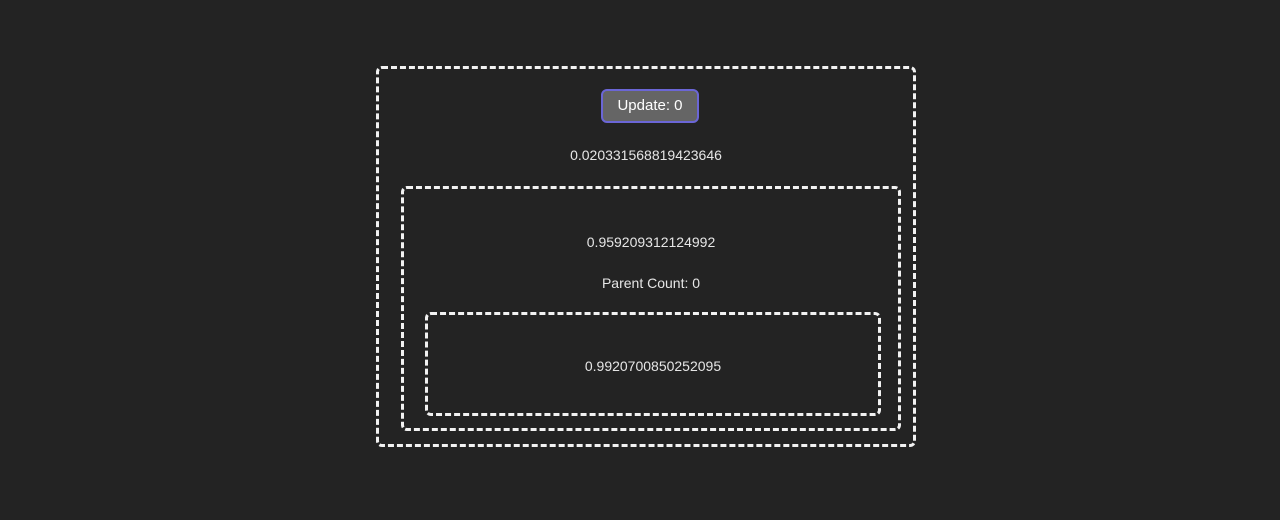 This screenshot has height=520, width=1280. Describe the element at coordinates (650, 106) in the screenshot. I see `update-button: Update: 0` at that location.